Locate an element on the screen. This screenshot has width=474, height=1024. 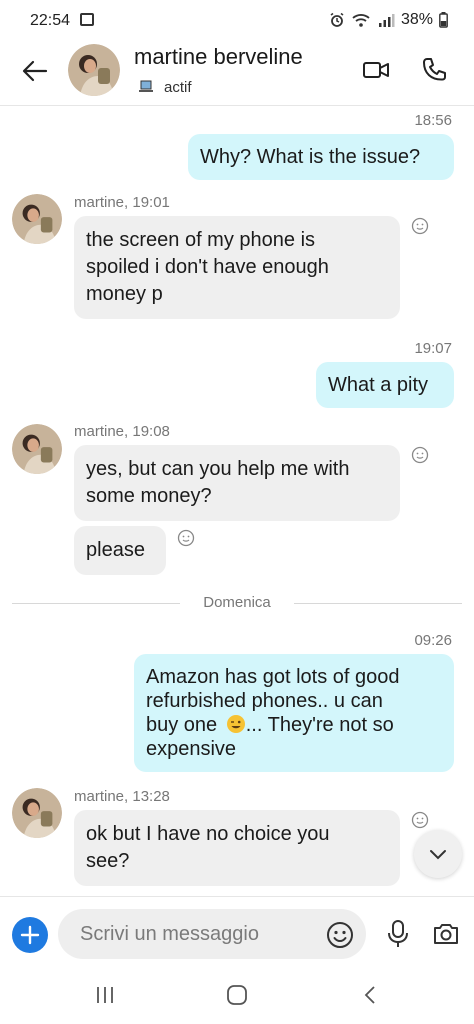
message-text: Why? What is the issue? is located at coordinates (310, 157).